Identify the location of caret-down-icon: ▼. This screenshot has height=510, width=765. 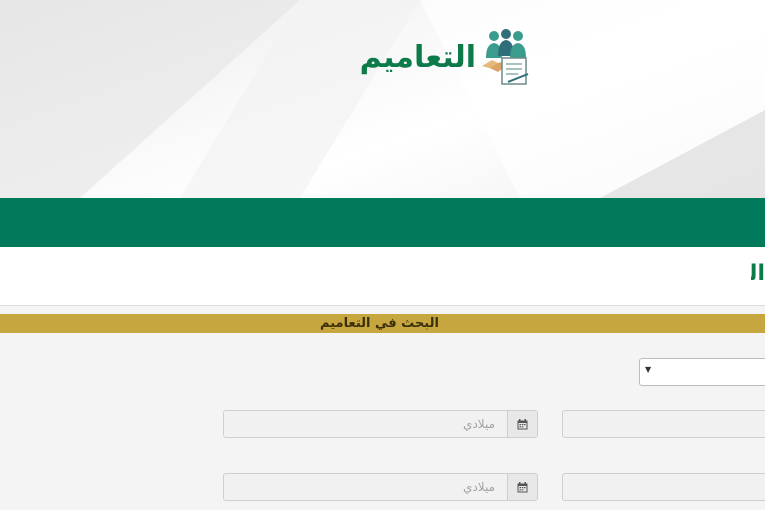
(648, 369).